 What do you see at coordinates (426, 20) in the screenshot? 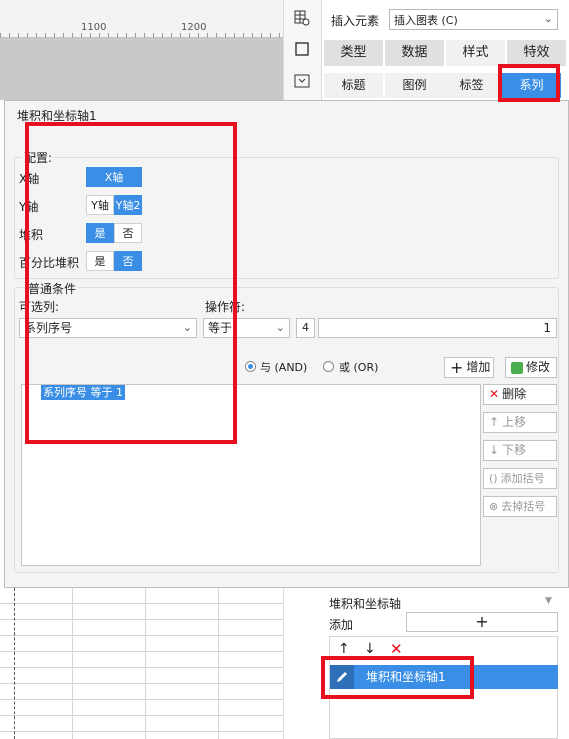
I see `insert-chart-select-value: 插入图表 (C)` at bounding box center [426, 20].